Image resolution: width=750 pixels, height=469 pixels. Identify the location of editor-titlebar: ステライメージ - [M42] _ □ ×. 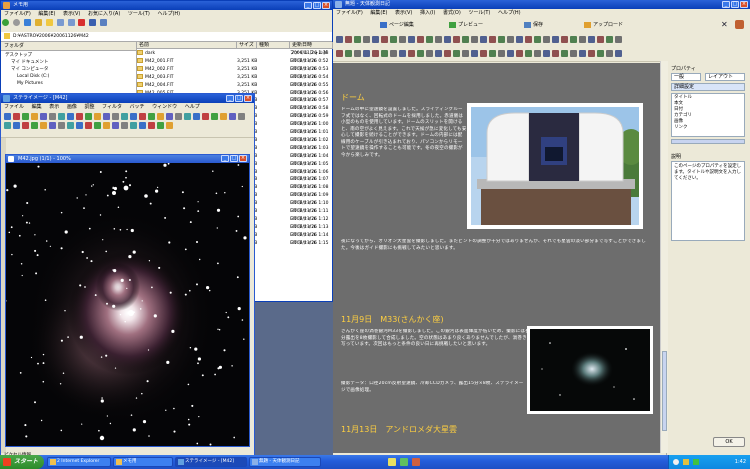
(127, 98).